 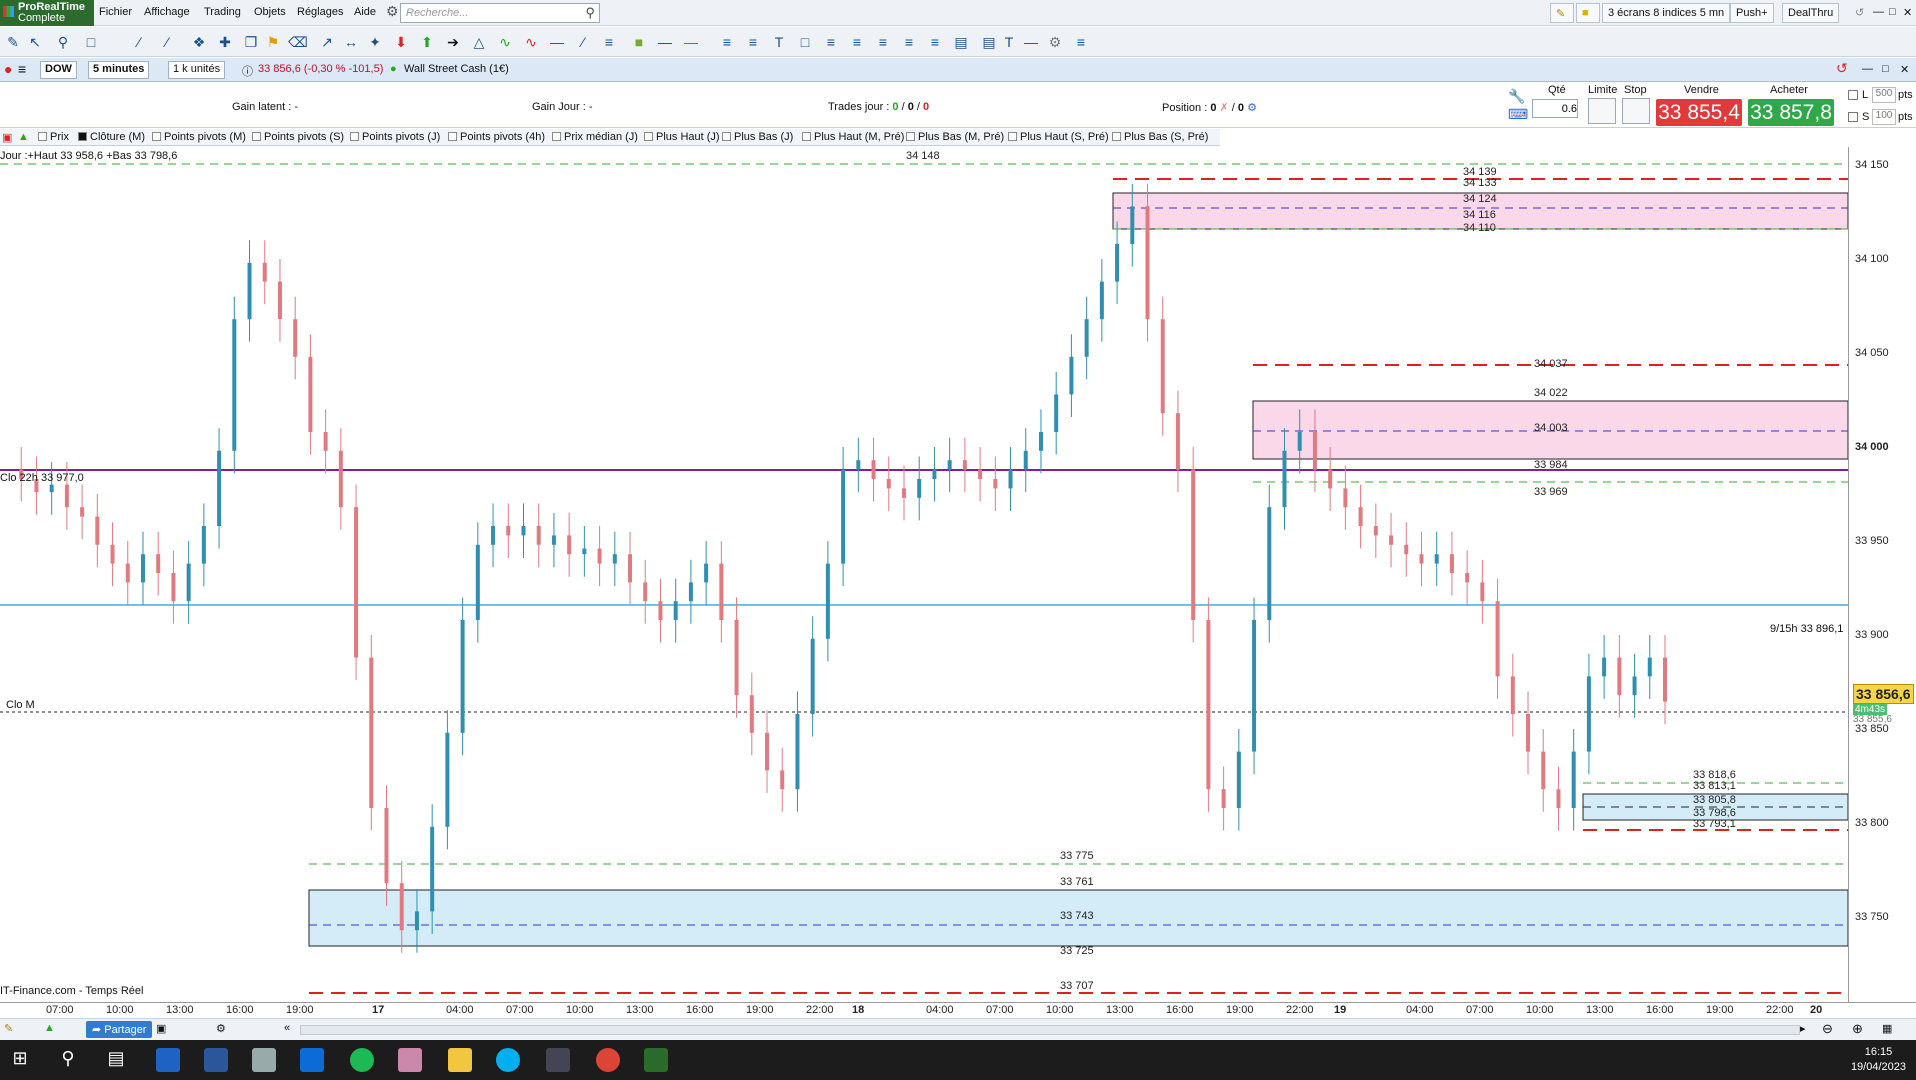 I want to click on window-maximize-icon: □, so click(x=1885, y=69).